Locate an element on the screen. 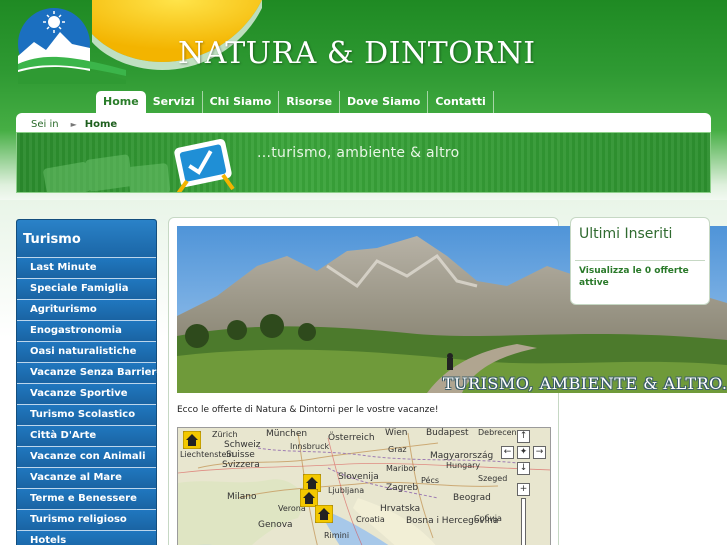  tab-servizi: Servizi is located at coordinates (174, 102).